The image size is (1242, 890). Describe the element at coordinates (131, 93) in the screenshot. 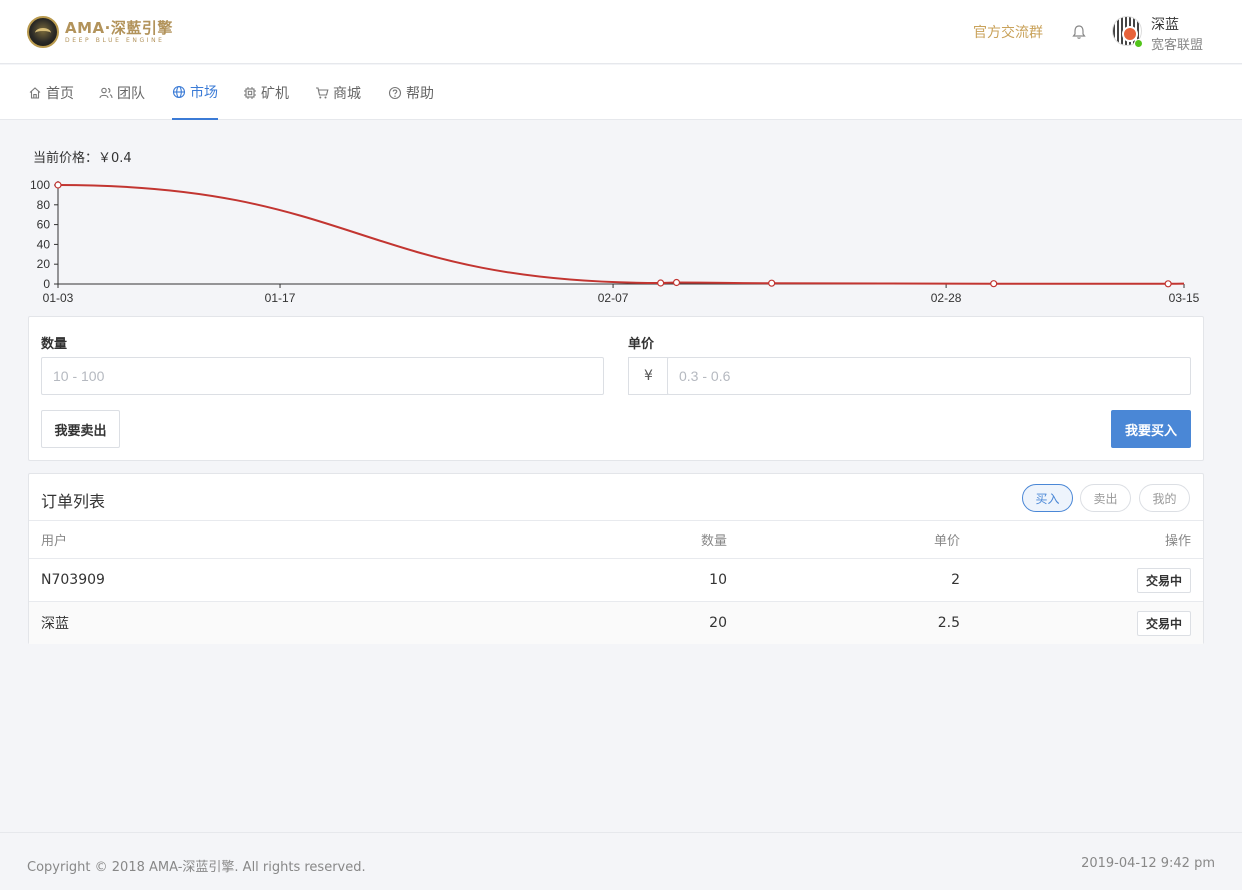

I see `nav-label: 团队` at that location.